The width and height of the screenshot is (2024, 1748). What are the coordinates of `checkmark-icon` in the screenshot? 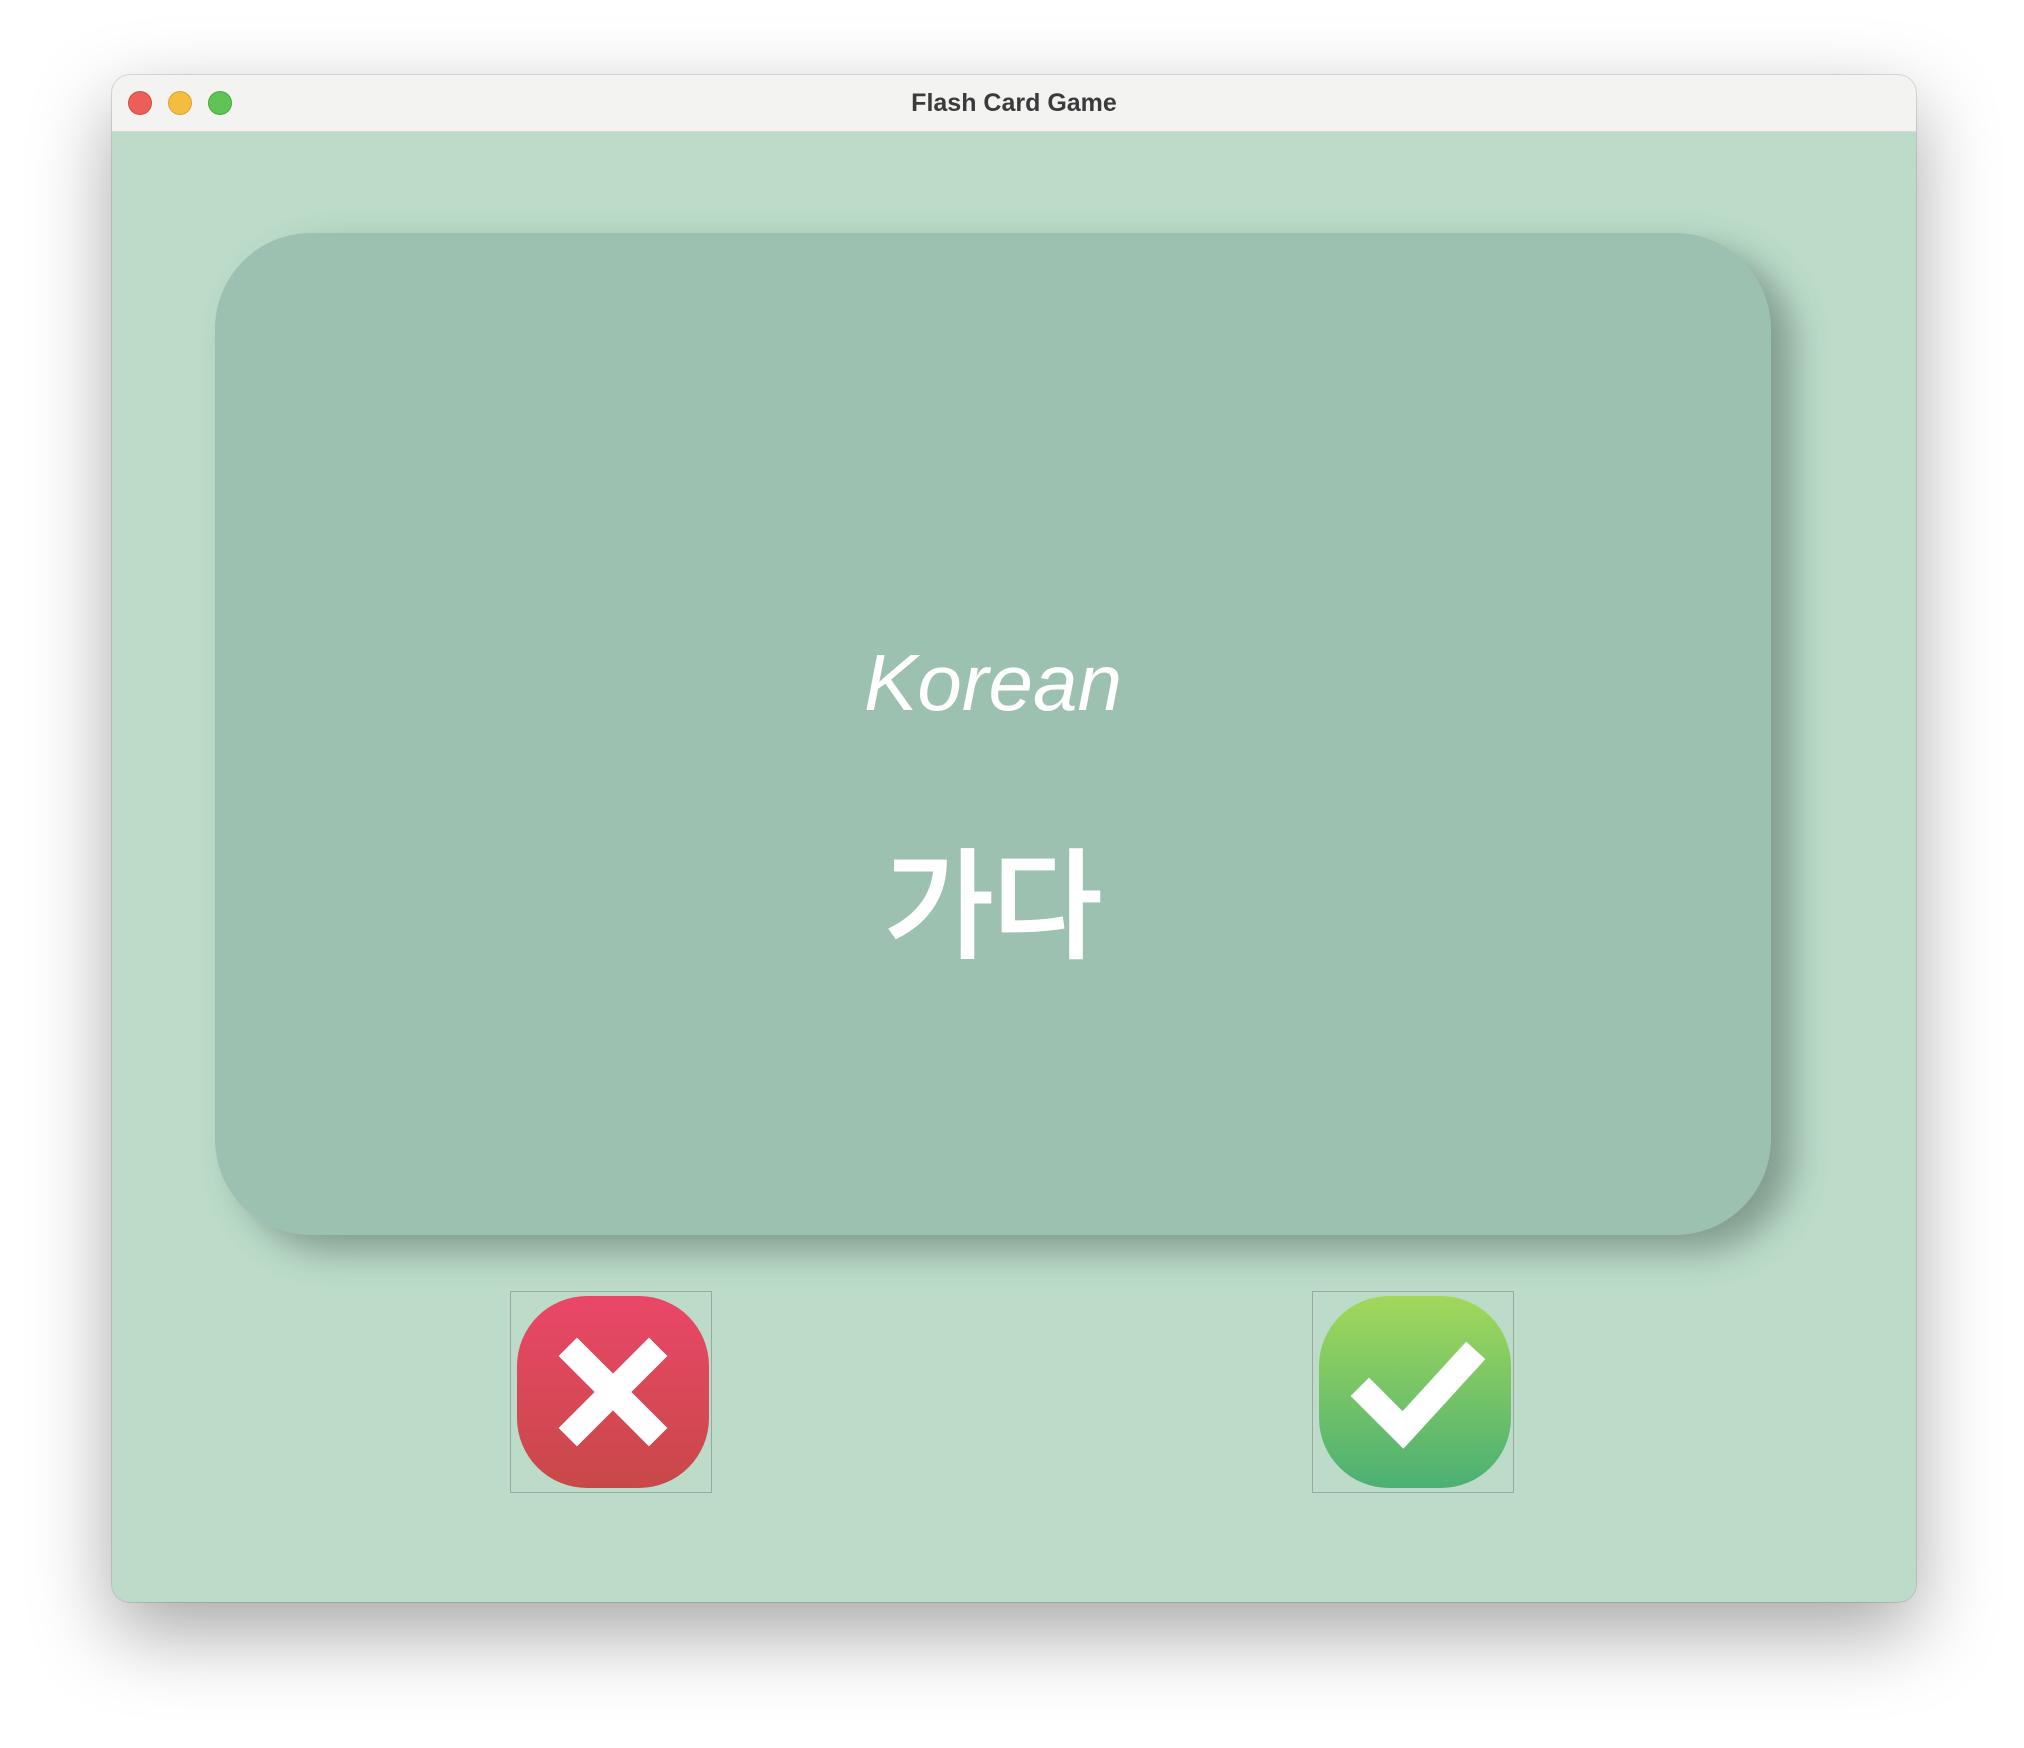 It's located at (1415, 1392).